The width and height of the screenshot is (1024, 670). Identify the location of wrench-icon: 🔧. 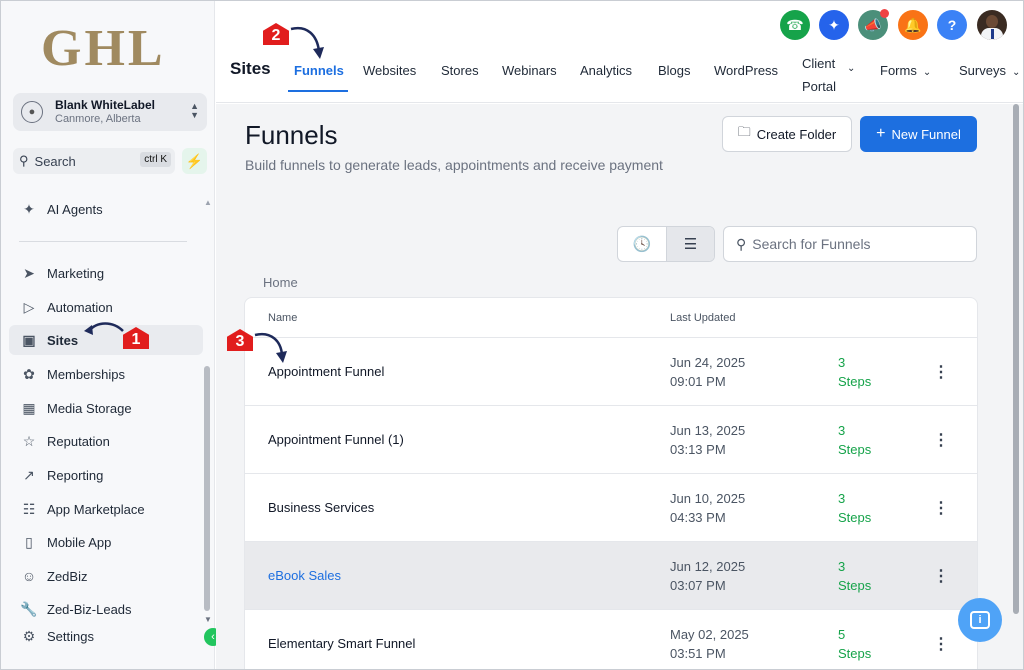
(29, 608).